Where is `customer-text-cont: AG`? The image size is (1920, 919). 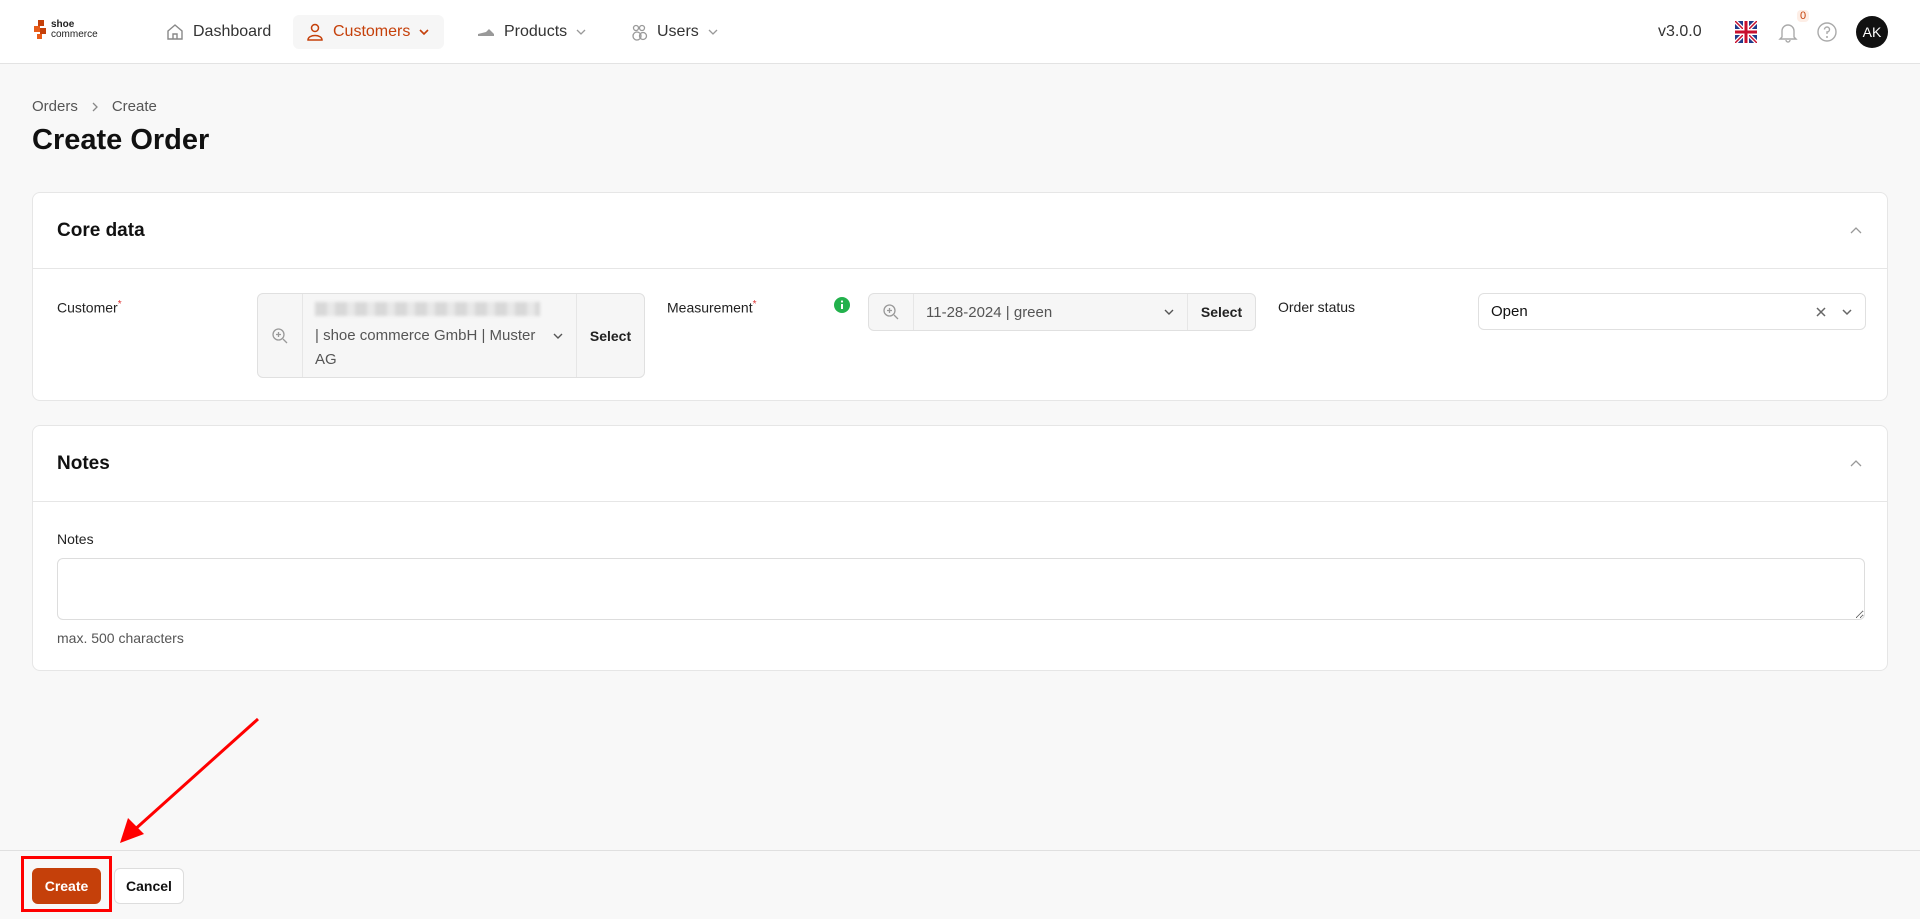 customer-text-cont: AG is located at coordinates (326, 359).